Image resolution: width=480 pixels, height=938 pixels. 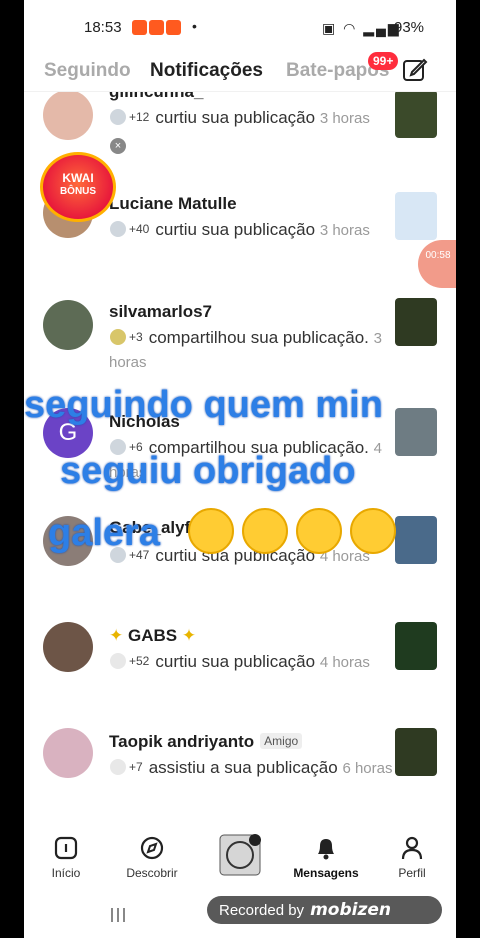 What do you see at coordinates (160, 312) in the screenshot?
I see `user-name: silvamarlos7` at bounding box center [160, 312].